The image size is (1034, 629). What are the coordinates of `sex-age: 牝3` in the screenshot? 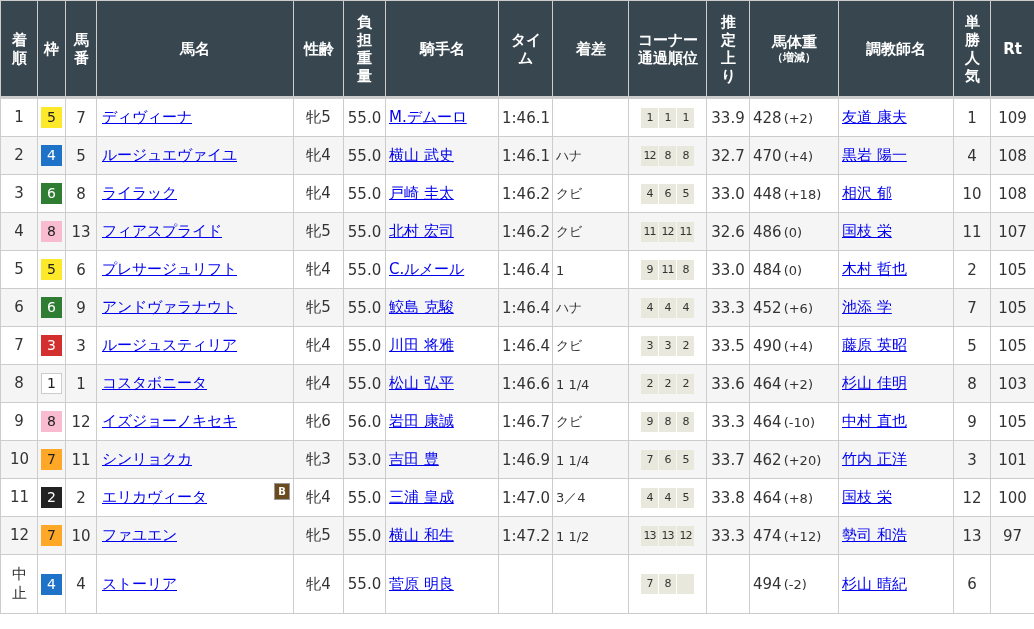 It's located at (318, 459).